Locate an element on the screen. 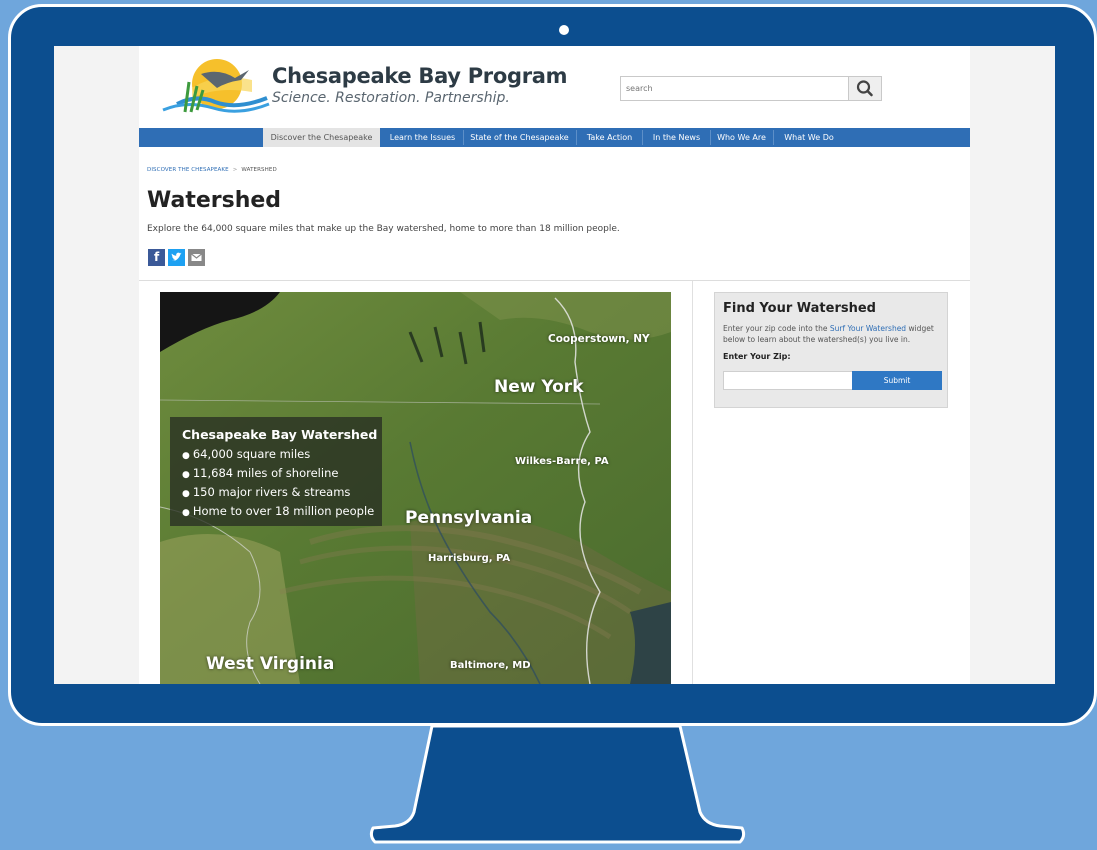  facebook-icon: f is located at coordinates (157, 257).